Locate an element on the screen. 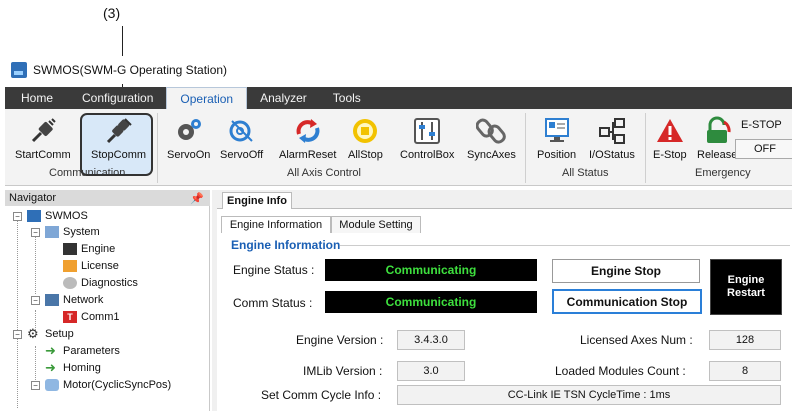  warning-triangle-icon is located at coordinates (670, 131).